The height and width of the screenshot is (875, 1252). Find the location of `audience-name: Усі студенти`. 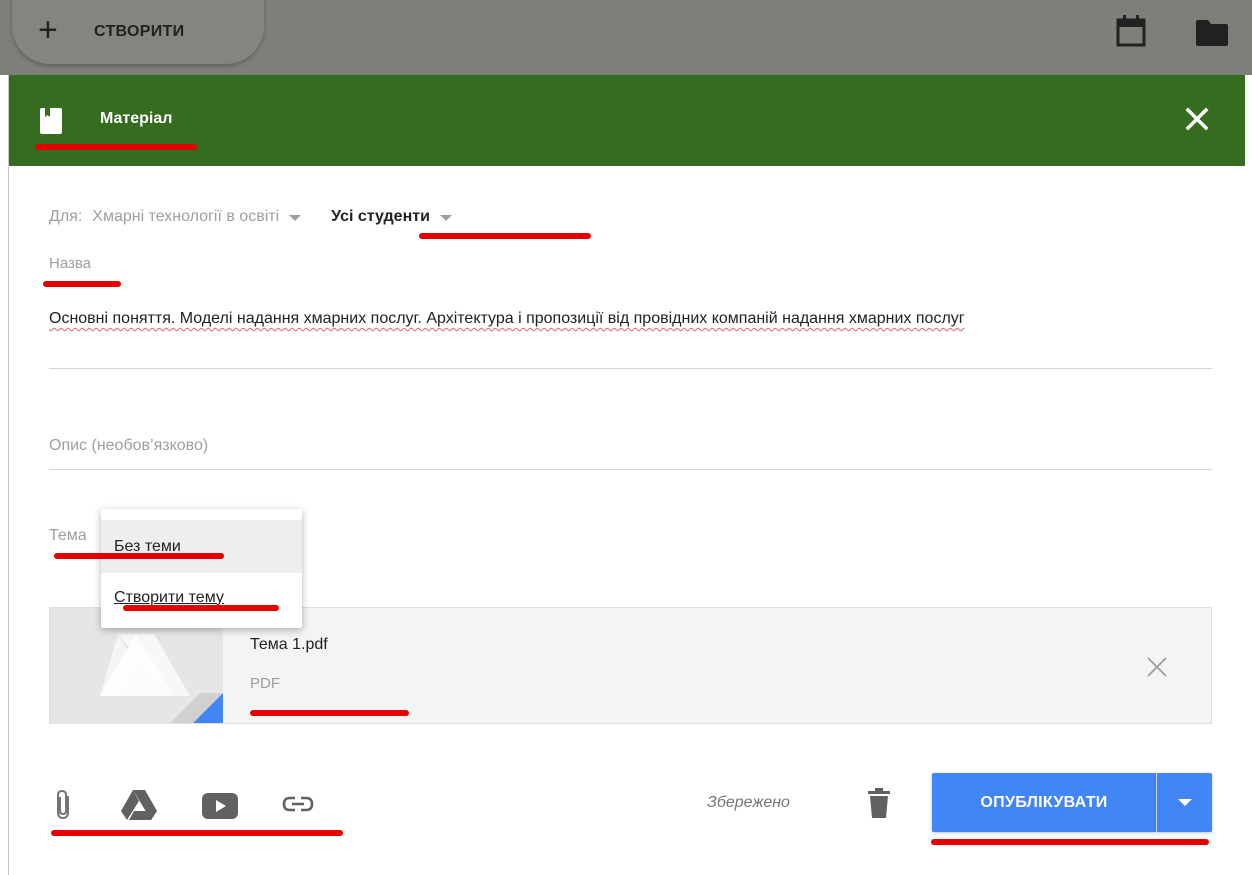

audience-name: Усі студенти is located at coordinates (380, 216).